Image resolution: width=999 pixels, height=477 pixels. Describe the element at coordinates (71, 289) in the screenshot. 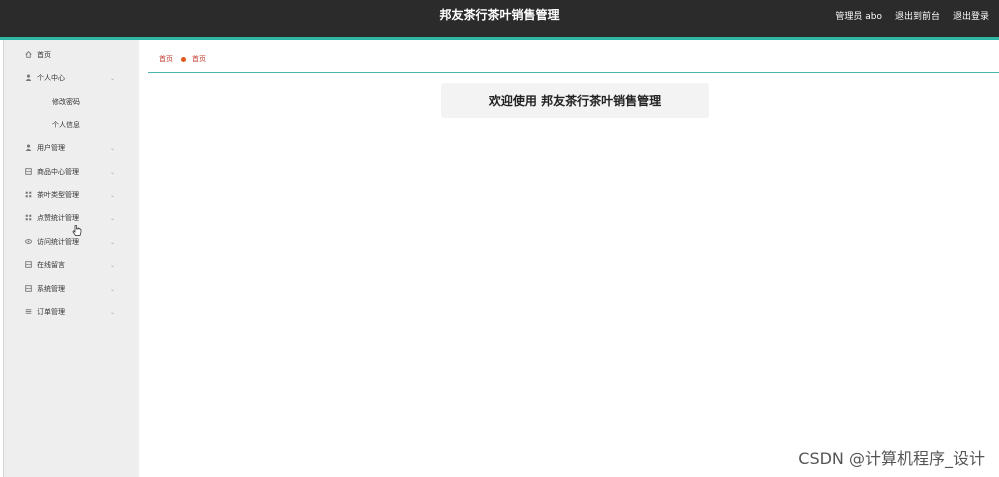

I see `sidebar-item-system: 系统管理 ⌄` at that location.